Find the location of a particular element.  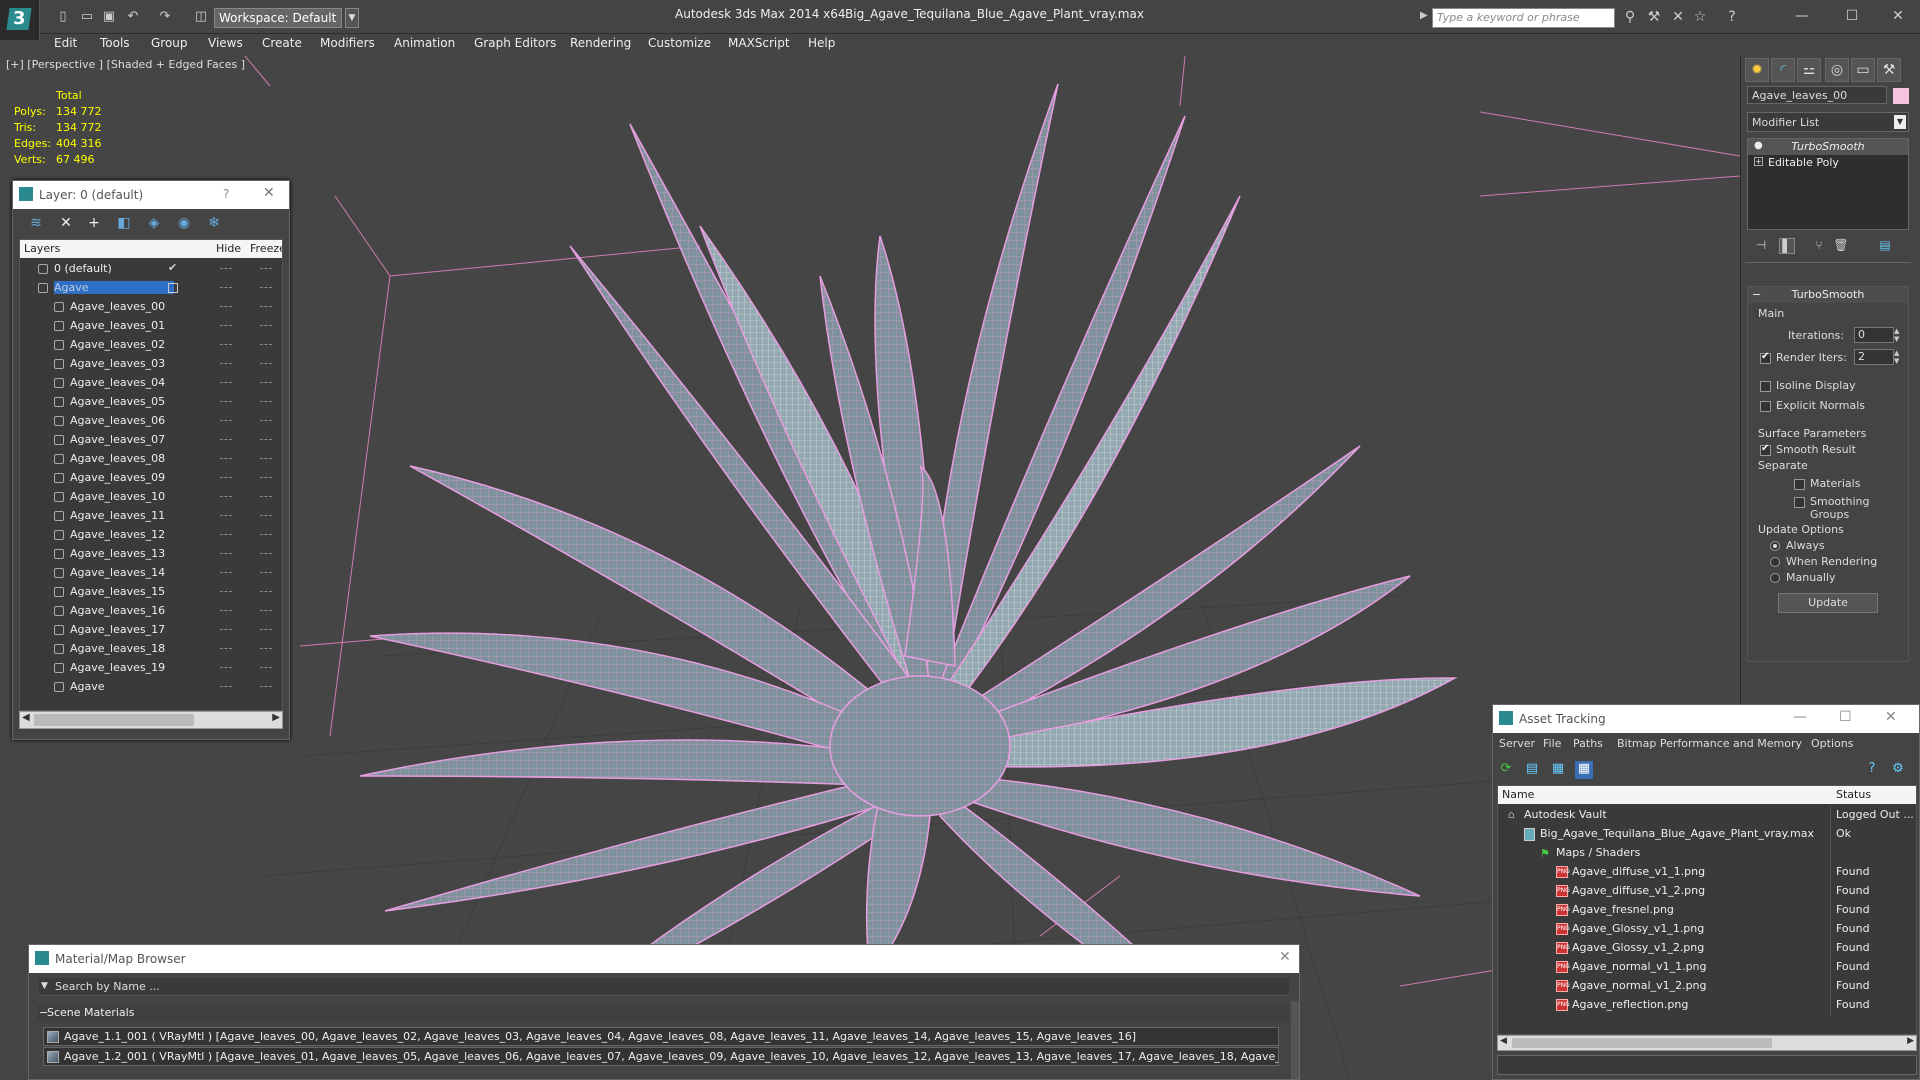

asset-menu-server: Server is located at coordinates (1517, 743).